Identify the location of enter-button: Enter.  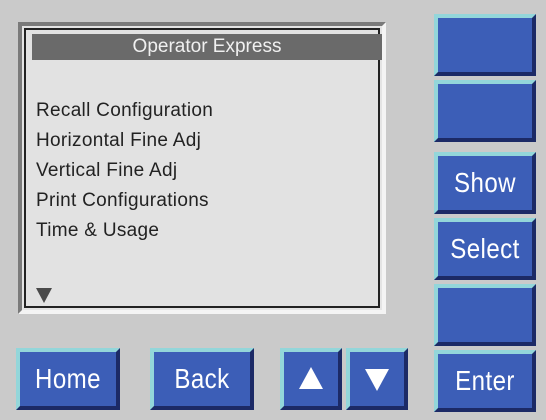
(485, 381).